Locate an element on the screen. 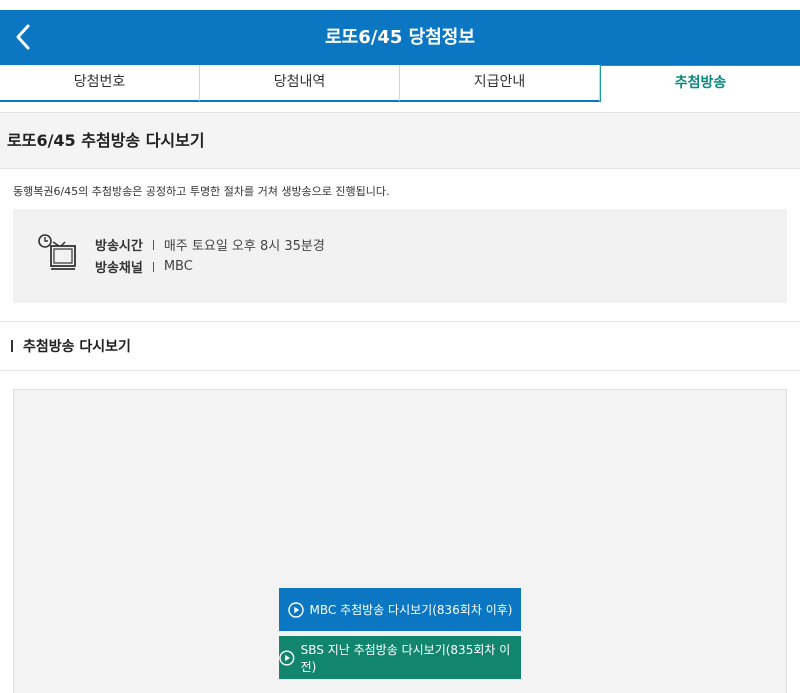  chevron-left-icon is located at coordinates (23, 37).